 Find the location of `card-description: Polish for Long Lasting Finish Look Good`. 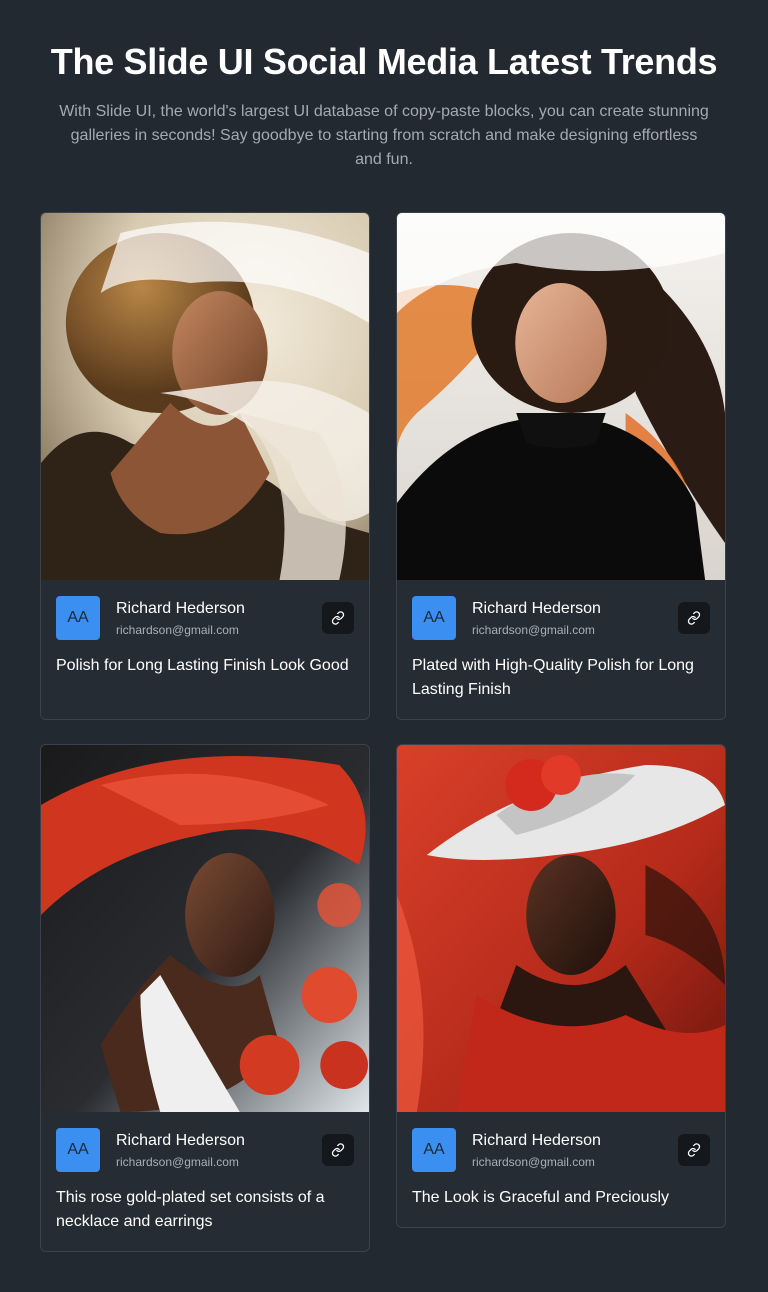

card-description: Polish for Long Lasting Finish Look Good is located at coordinates (202, 665).